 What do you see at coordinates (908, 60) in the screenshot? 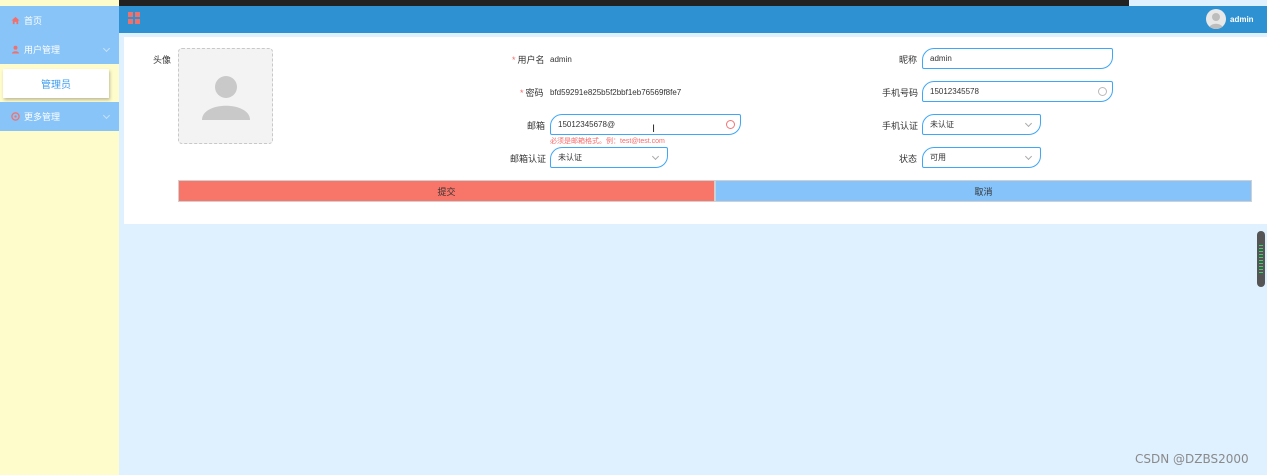
I see `nickname-label: 昵称` at bounding box center [908, 60].